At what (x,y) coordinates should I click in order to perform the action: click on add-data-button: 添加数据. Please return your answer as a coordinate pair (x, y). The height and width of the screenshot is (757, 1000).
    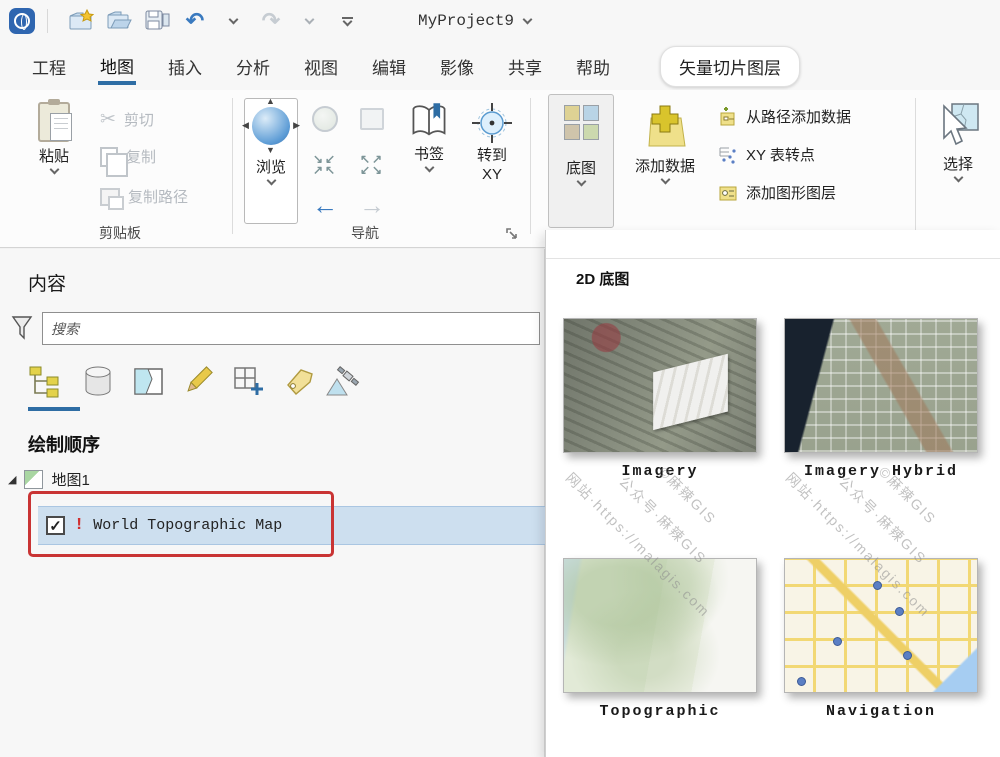
    Looking at the image, I should click on (665, 139).